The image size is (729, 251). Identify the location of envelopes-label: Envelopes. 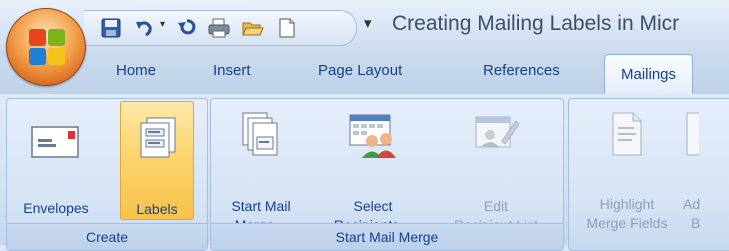
(56, 208).